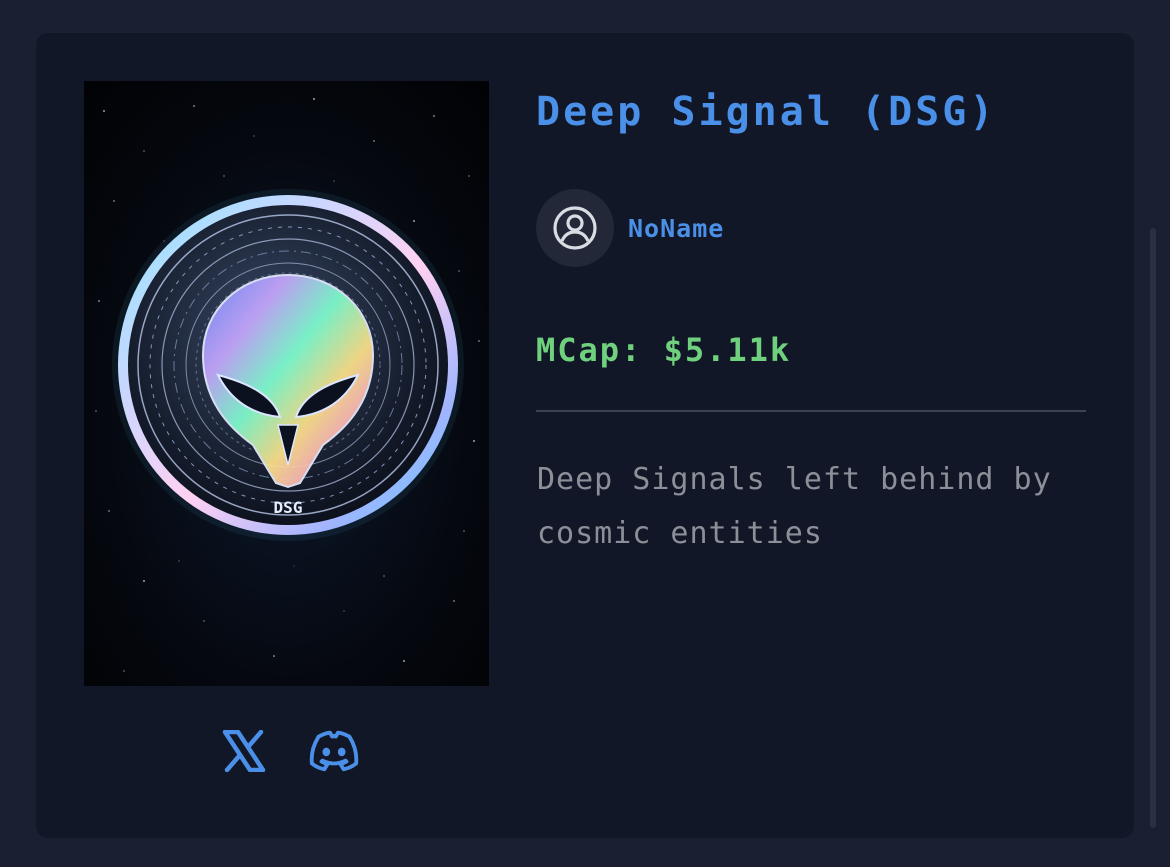  What do you see at coordinates (334, 751) in the screenshot?
I see `discord-icon` at bounding box center [334, 751].